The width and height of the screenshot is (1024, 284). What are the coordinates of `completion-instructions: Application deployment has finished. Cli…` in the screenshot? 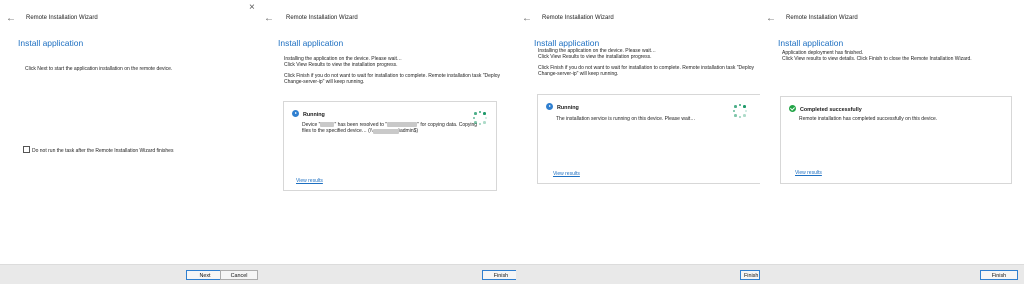 It's located at (877, 56).